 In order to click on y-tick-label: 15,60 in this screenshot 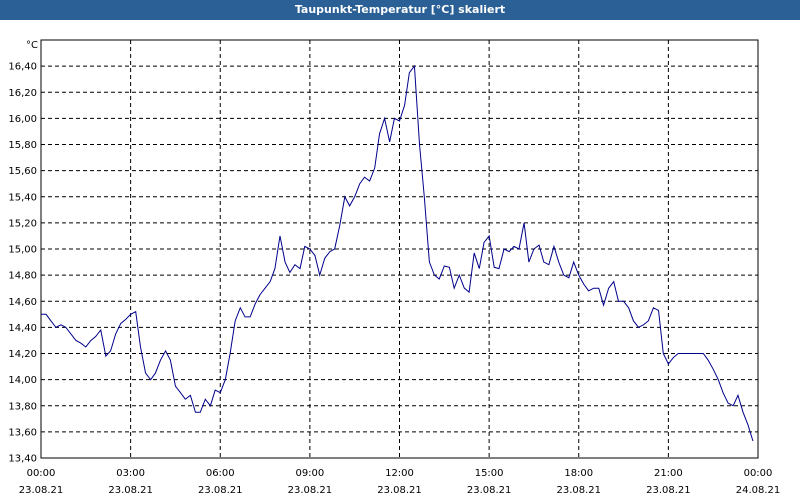, I will do `click(22, 171)`.